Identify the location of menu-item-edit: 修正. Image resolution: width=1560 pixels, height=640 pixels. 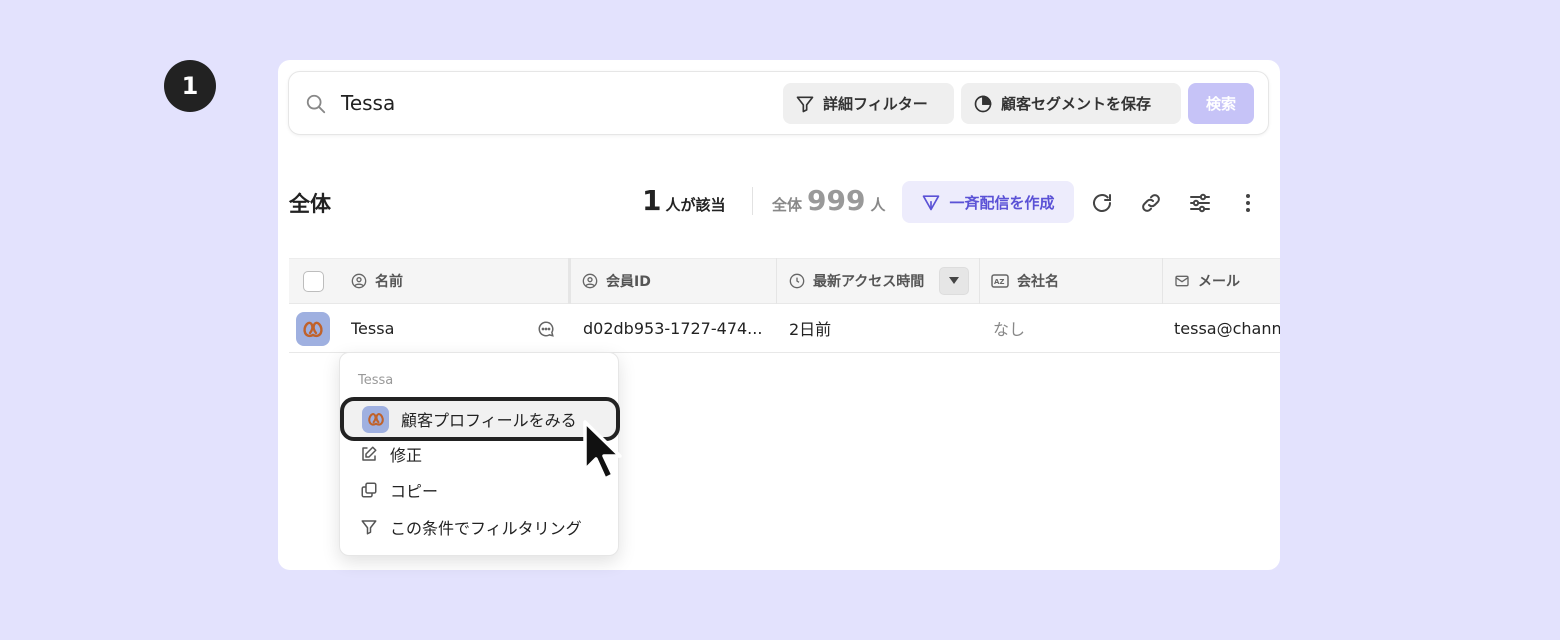
(480, 454).